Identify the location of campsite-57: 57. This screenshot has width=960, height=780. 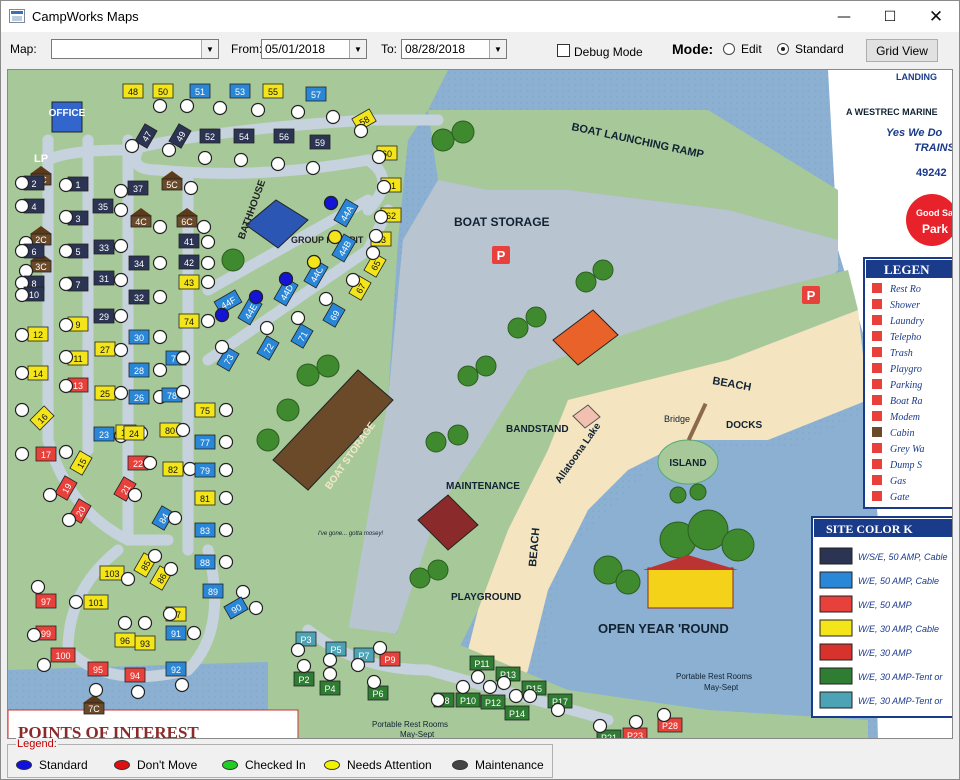
(316, 94).